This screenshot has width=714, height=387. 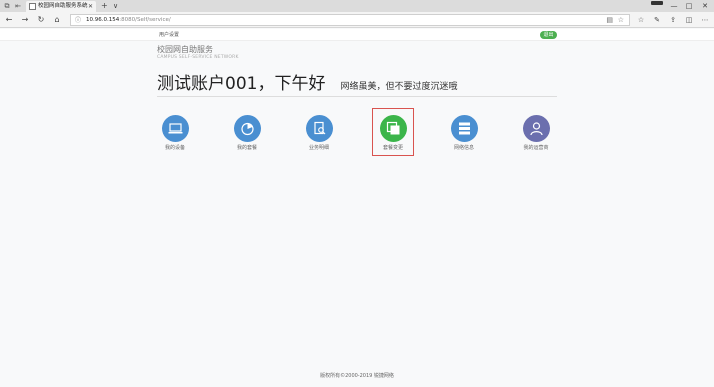 I want to click on close-window-button: ✕, so click(x=705, y=6).